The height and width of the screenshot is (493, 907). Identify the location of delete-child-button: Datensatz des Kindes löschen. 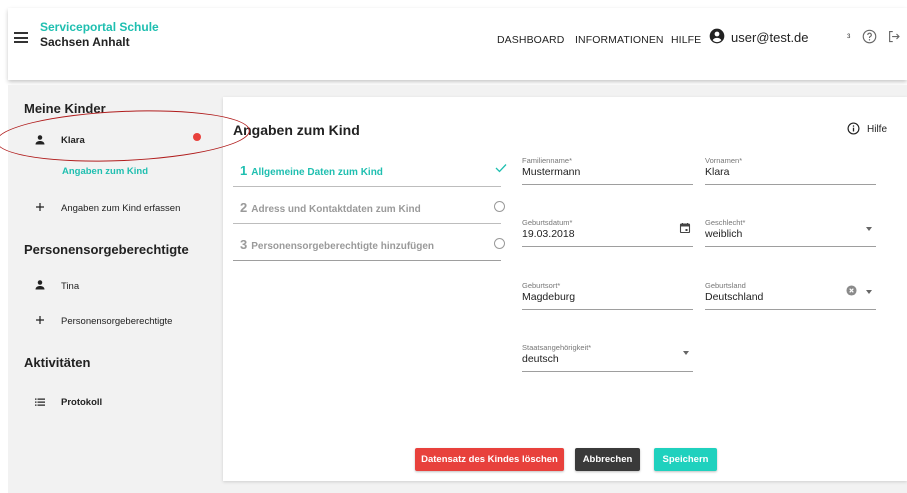
(489, 459).